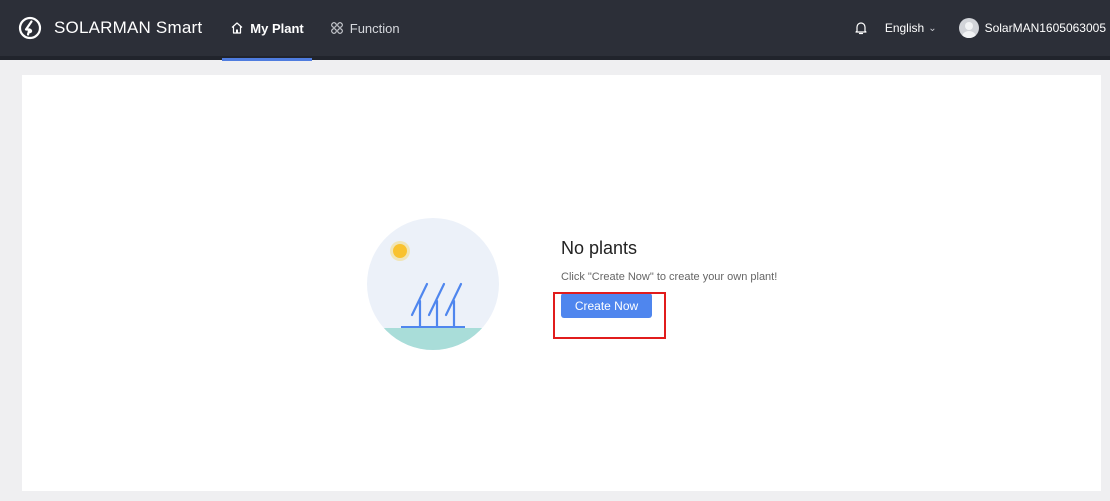 The width and height of the screenshot is (1110, 501). What do you see at coordinates (932, 28) in the screenshot?
I see `chevron-down-icon: ⌄` at bounding box center [932, 28].